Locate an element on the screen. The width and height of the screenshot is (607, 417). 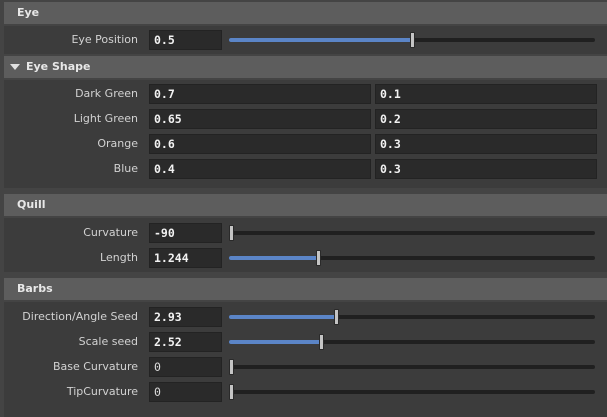
eye-shape-value-a: 0.6 is located at coordinates (260, 144).